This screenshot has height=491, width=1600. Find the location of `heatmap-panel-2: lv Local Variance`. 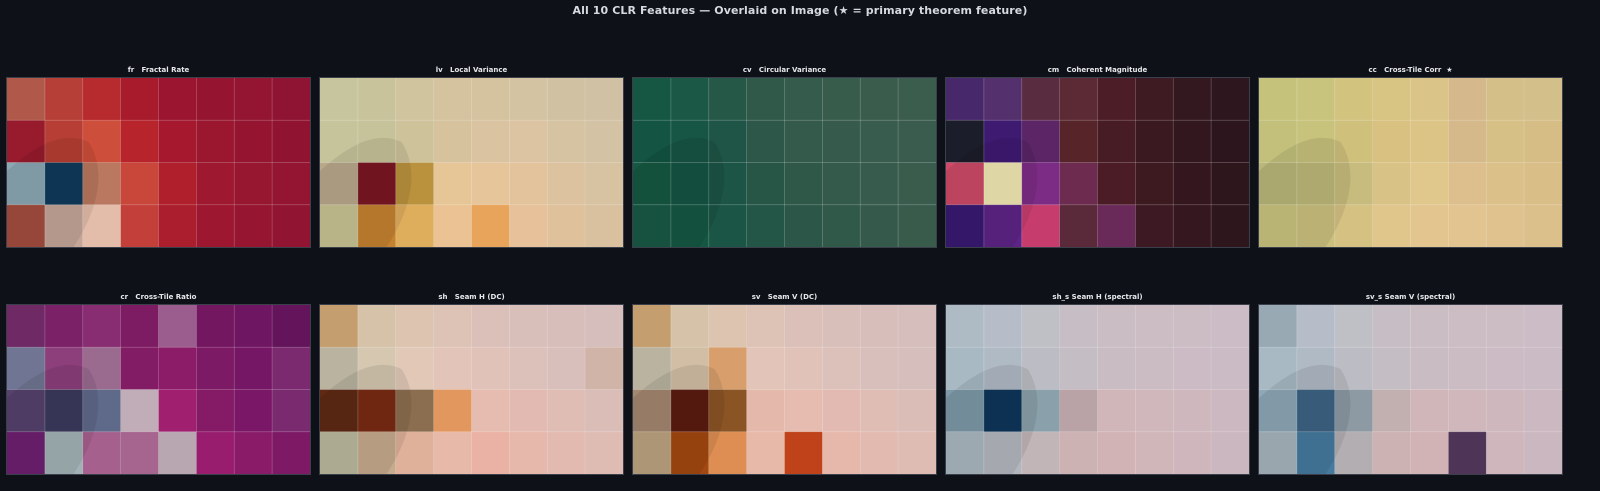

heatmap-panel-2: lv Local Variance is located at coordinates (471, 157).